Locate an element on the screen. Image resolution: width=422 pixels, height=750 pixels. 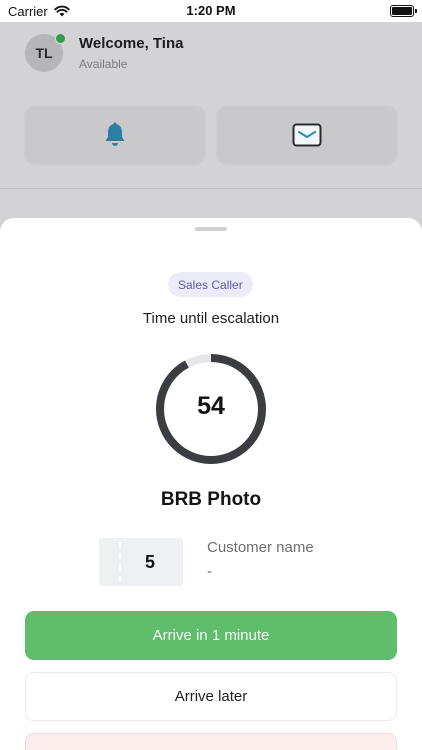
status-bar: Carrier 1:20 PM is located at coordinates (211, 11).